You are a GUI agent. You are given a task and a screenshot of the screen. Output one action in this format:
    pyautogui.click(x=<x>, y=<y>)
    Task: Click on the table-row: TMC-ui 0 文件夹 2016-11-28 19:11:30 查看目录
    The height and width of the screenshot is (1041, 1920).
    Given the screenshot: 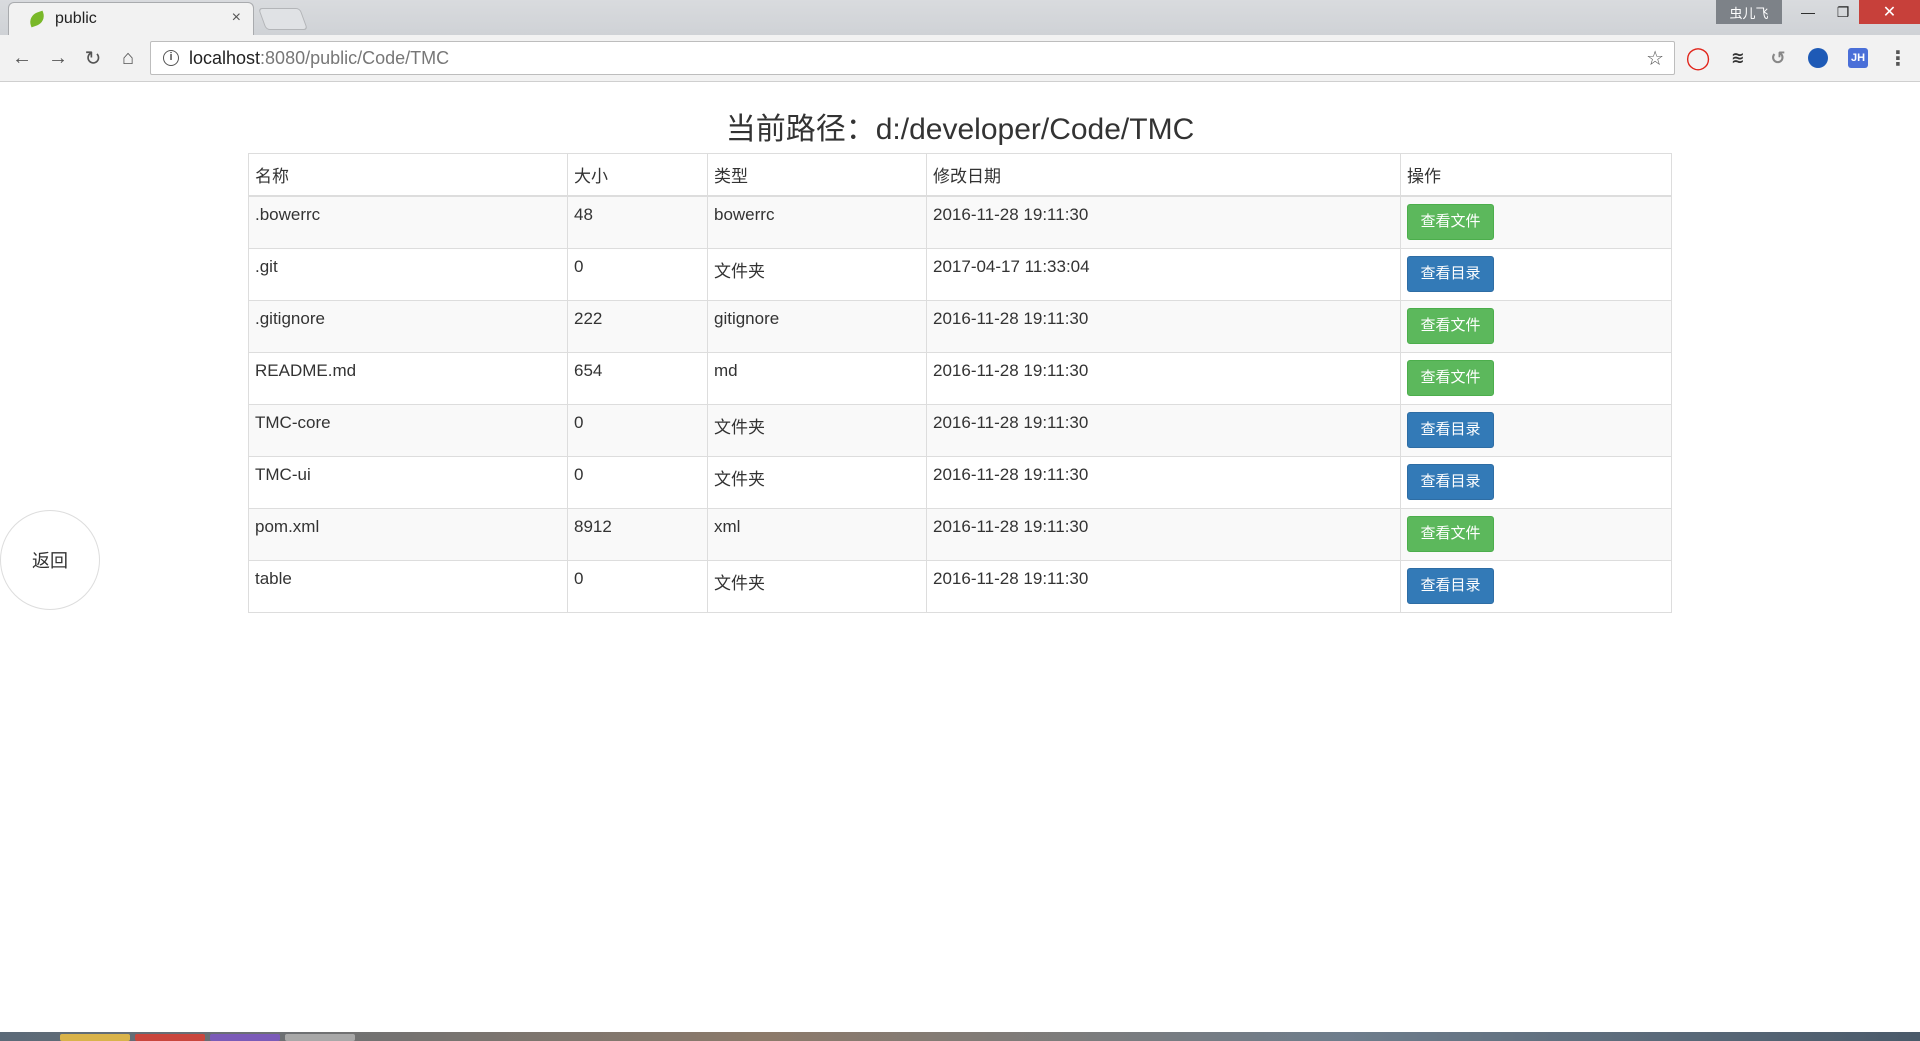 What is the action you would take?
    pyautogui.click(x=960, y=482)
    